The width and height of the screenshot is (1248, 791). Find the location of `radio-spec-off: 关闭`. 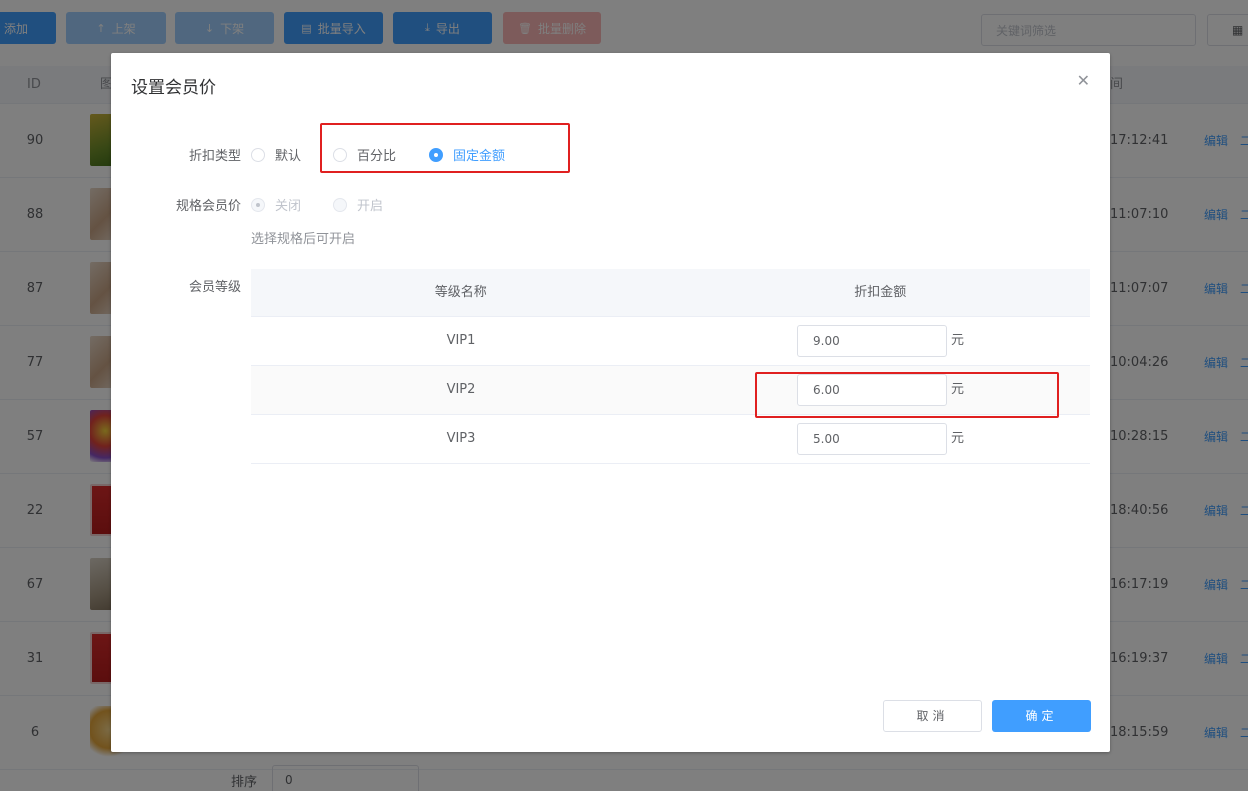

radio-spec-off: 关闭 is located at coordinates (276, 204).